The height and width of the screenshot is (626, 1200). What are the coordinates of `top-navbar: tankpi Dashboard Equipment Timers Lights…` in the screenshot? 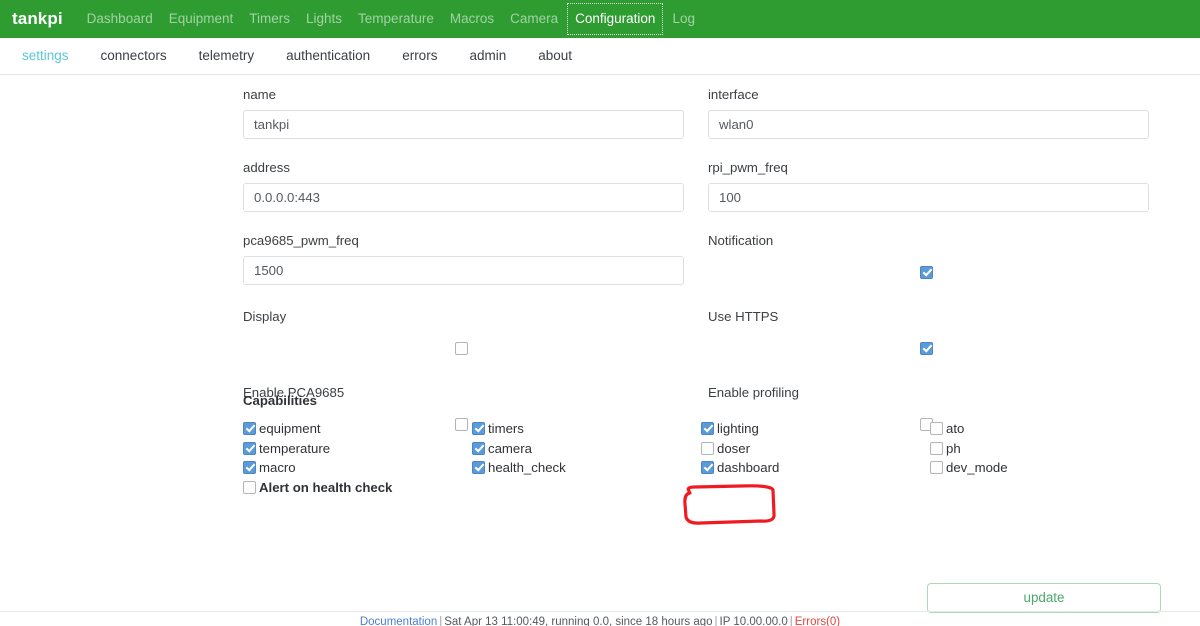 It's located at (600, 19).